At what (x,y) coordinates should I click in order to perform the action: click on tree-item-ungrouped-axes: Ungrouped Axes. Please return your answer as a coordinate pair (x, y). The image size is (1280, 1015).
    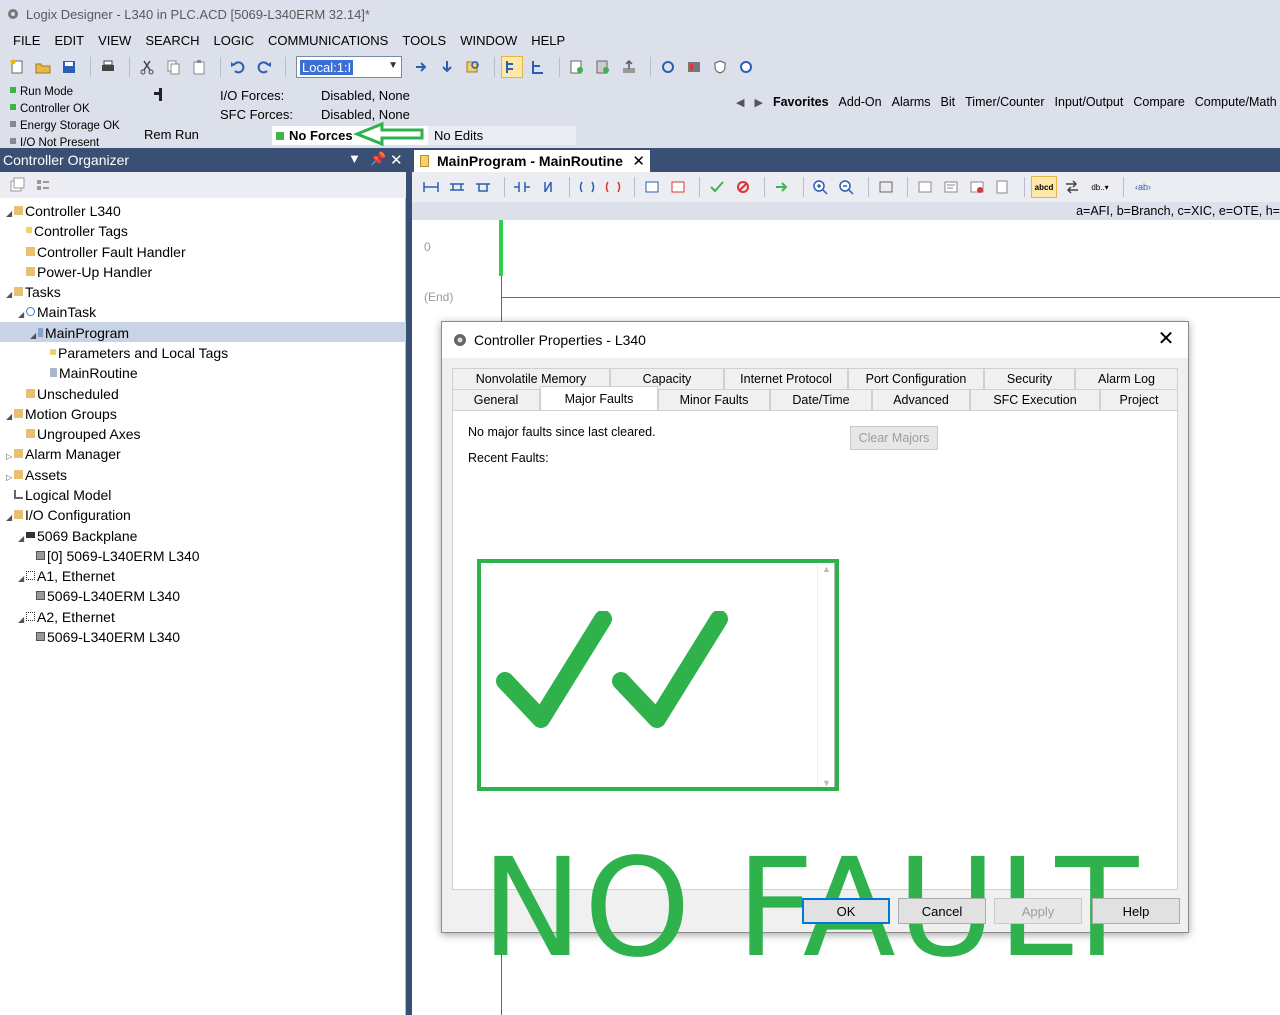
    Looking at the image, I should click on (83, 434).